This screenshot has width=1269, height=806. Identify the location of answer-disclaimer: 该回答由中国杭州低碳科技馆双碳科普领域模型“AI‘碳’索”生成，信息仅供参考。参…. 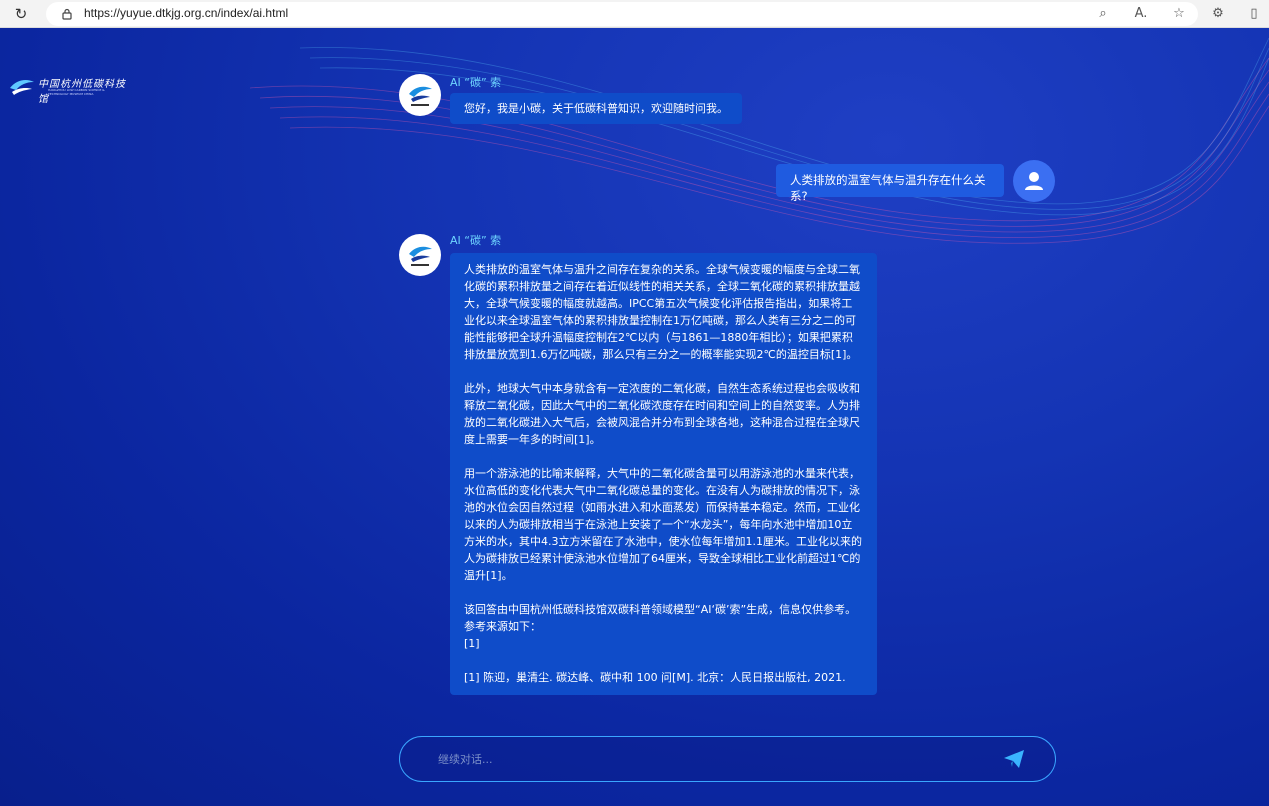
(660, 626).